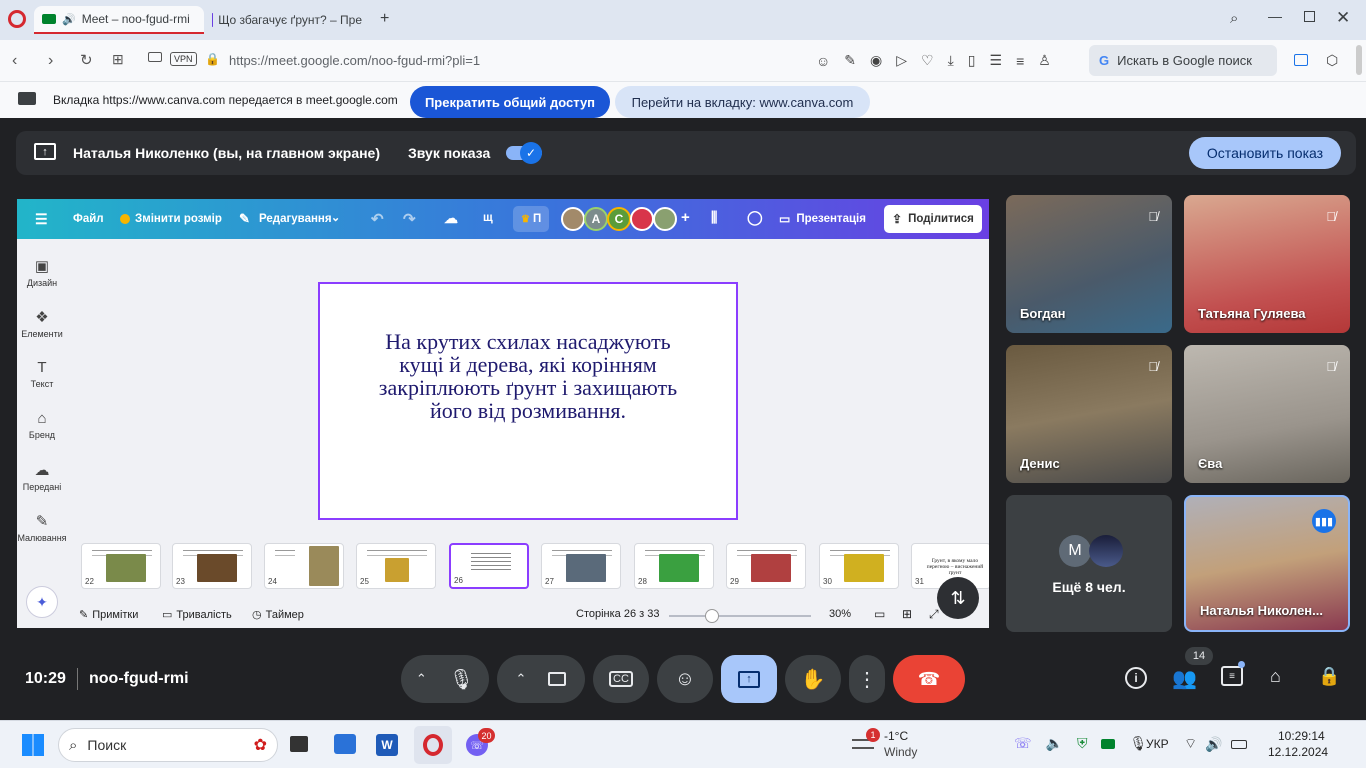 Image resolution: width=1366 pixels, height=768 pixels. What do you see at coordinates (934, 614) in the screenshot?
I see `fullscreen-icon: ⤢` at bounding box center [934, 614].